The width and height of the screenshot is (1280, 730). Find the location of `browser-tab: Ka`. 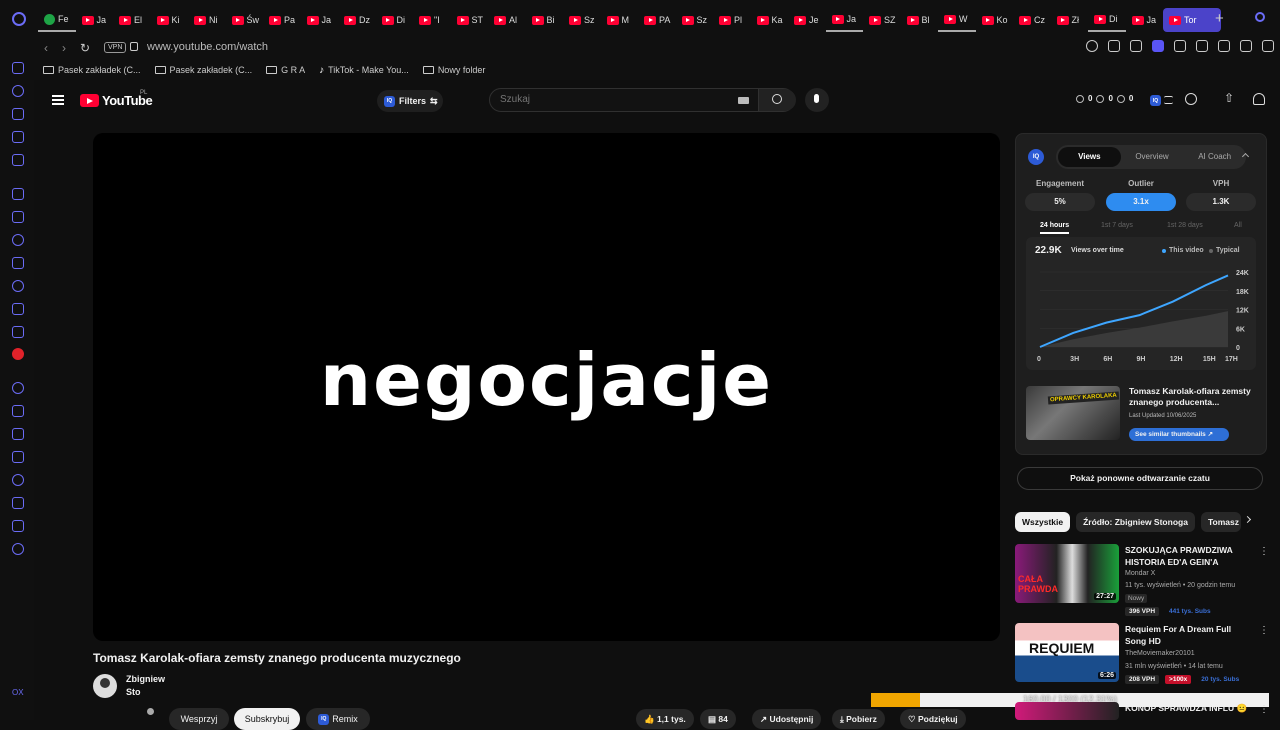

browser-tab: Ka is located at coordinates (770, 20).